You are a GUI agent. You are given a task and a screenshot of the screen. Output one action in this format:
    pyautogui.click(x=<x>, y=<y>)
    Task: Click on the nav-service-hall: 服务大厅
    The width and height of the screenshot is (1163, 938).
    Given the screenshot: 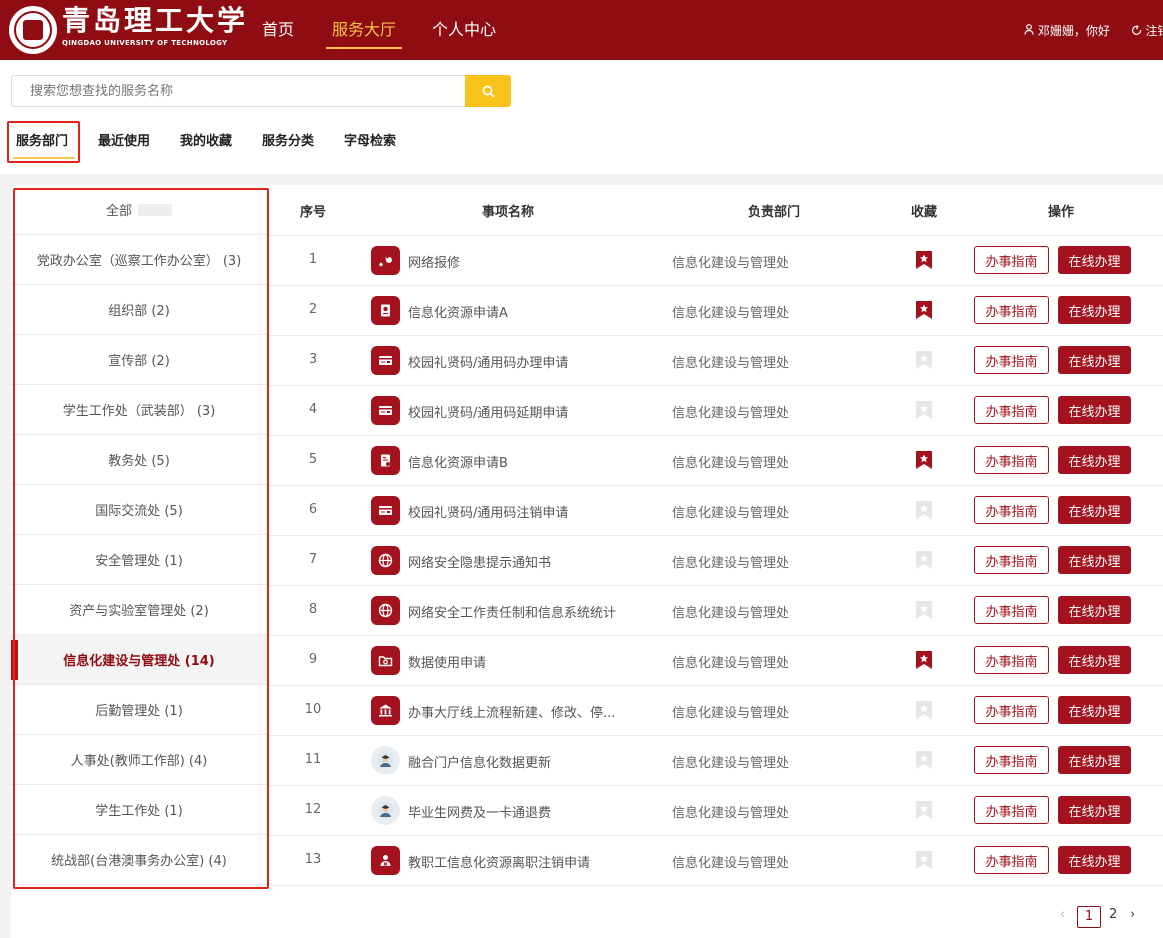 What is the action you would take?
    pyautogui.click(x=364, y=30)
    